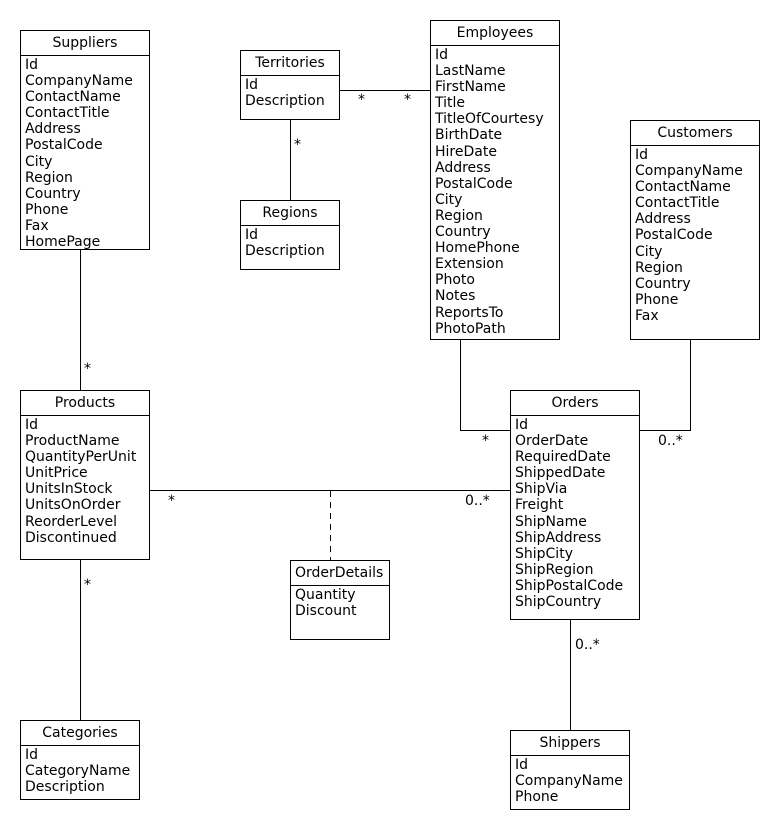 The image size is (780, 830). What do you see at coordinates (544, 553) in the screenshot?
I see `attribute: ShipCity` at bounding box center [544, 553].